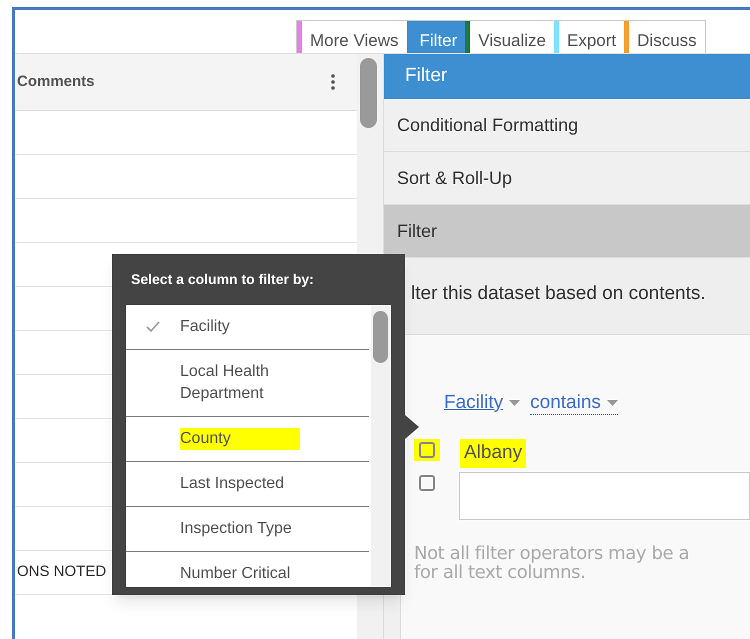 Image resolution: width=750 pixels, height=639 pixels. Describe the element at coordinates (482, 403) in the screenshot. I see `column-dropdown: Facility` at that location.